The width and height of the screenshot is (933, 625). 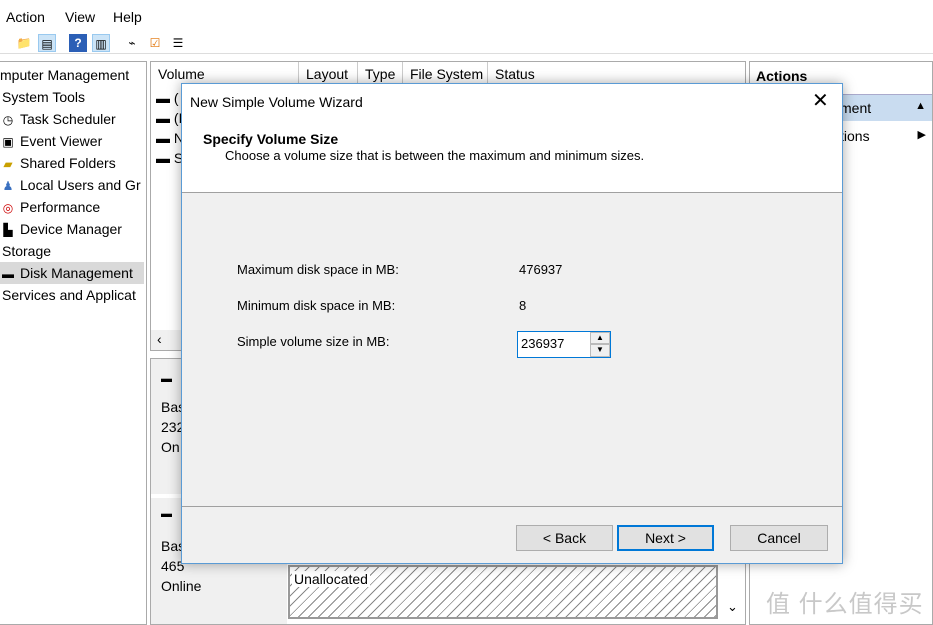 What do you see at coordinates (155, 43) in the screenshot?
I see `checklist-icon: ☑` at bounding box center [155, 43].